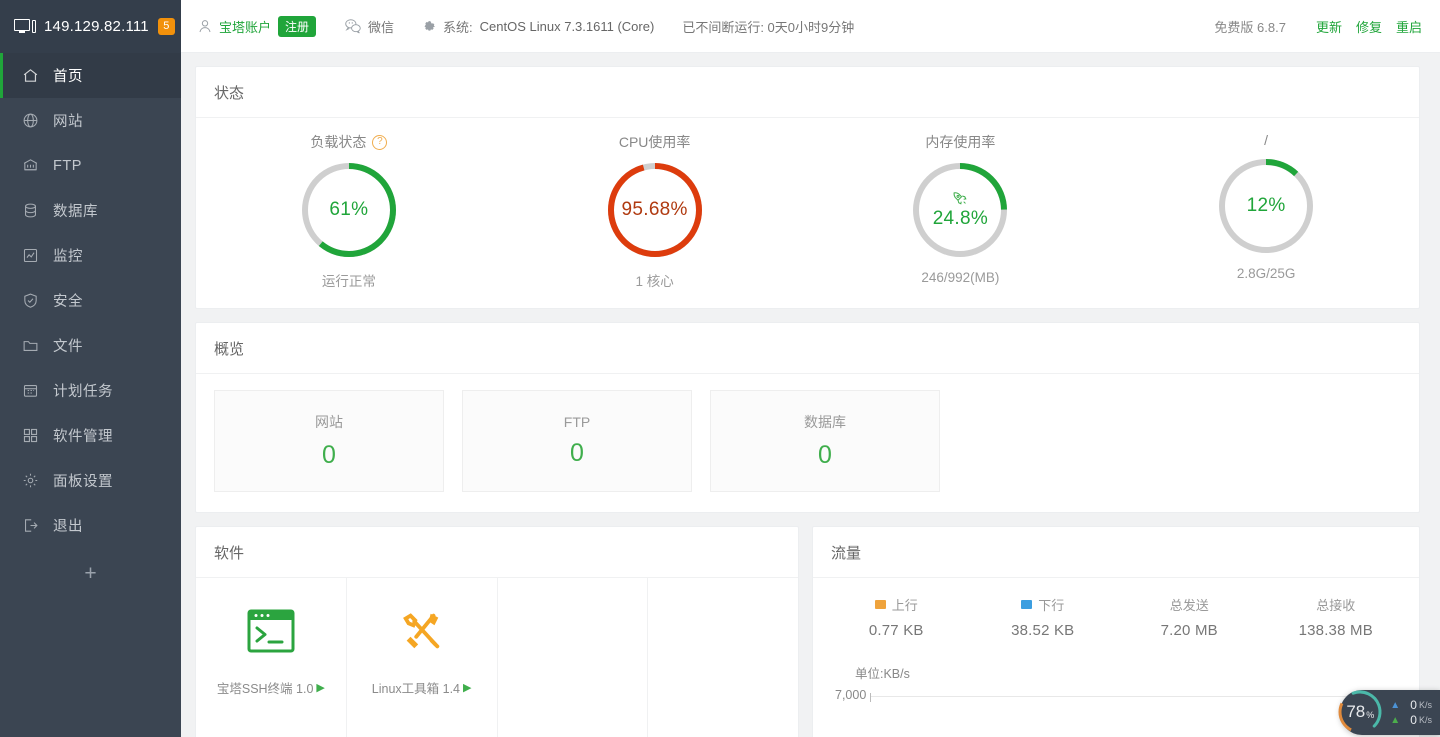  What do you see at coordinates (825, 422) in the screenshot?
I see `overview-label: 数据库` at bounding box center [825, 422].